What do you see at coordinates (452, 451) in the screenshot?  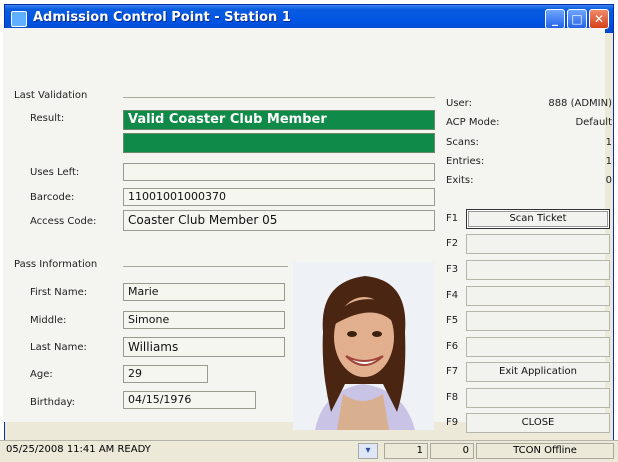 I see `count-panel-2: 0` at bounding box center [452, 451].